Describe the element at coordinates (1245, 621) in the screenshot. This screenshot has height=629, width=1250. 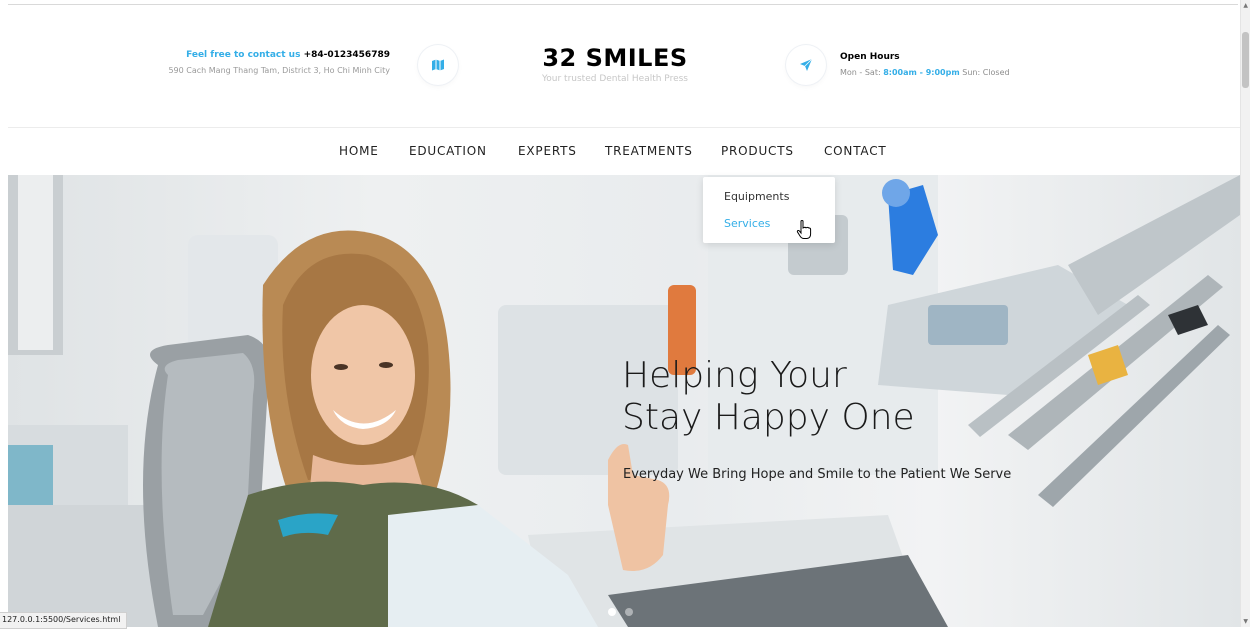
I see `scroll-down-arrow-icon: ▼` at that location.